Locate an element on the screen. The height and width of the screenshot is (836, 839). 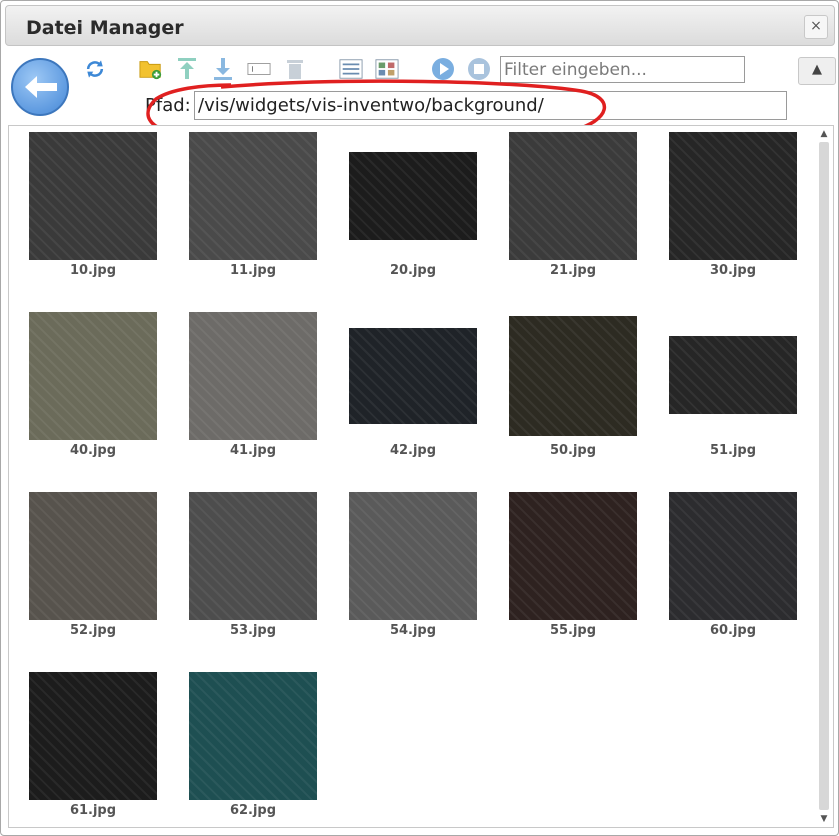
file-name: 40.jpg is located at coordinates (93, 450).